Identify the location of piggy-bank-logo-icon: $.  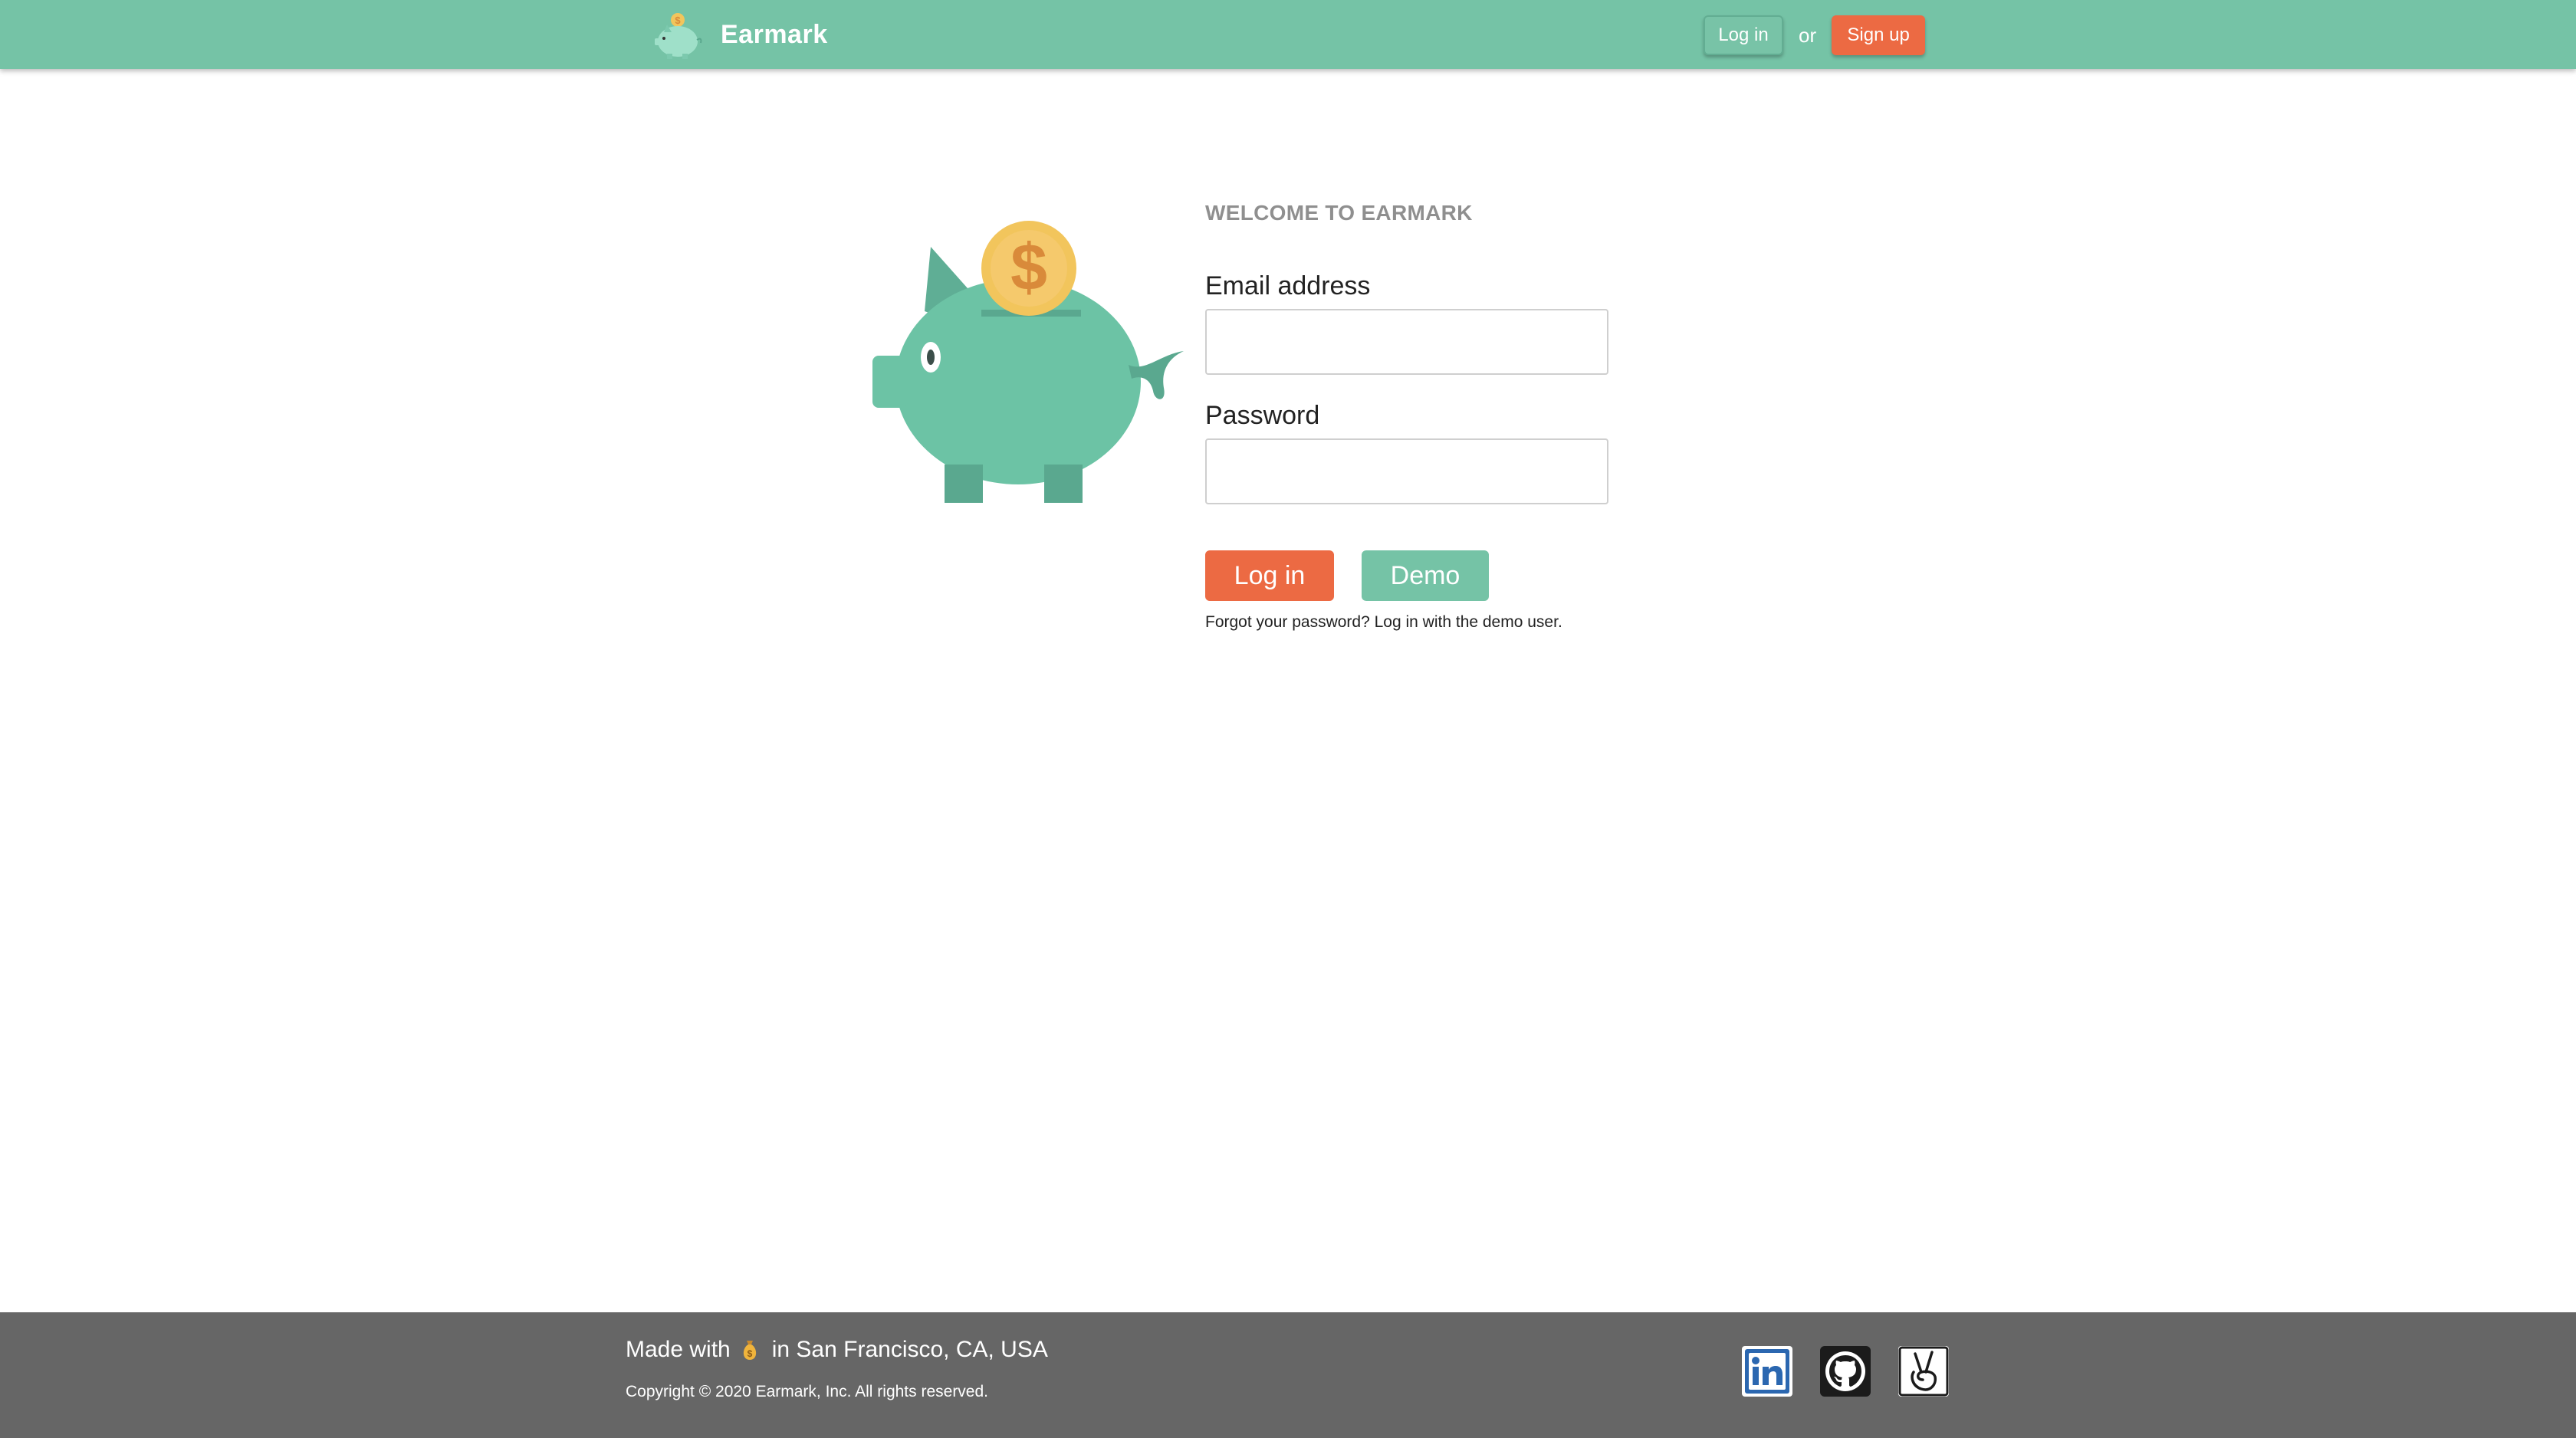
(678, 36).